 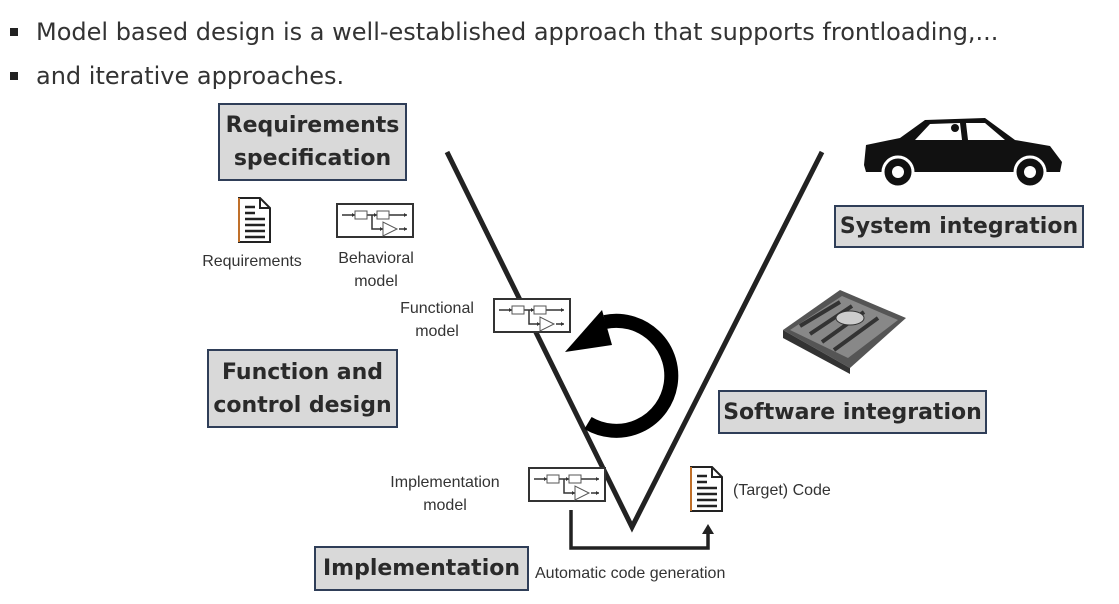 I want to click on automatic-code-generation-label: Automatic code generation, so click(x=630, y=573).